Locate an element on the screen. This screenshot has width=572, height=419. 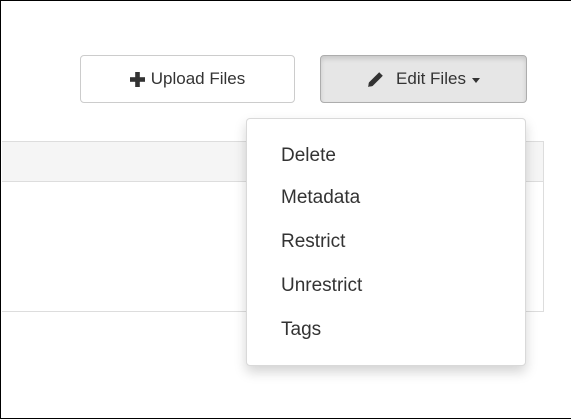
plus-icon is located at coordinates (137, 79).